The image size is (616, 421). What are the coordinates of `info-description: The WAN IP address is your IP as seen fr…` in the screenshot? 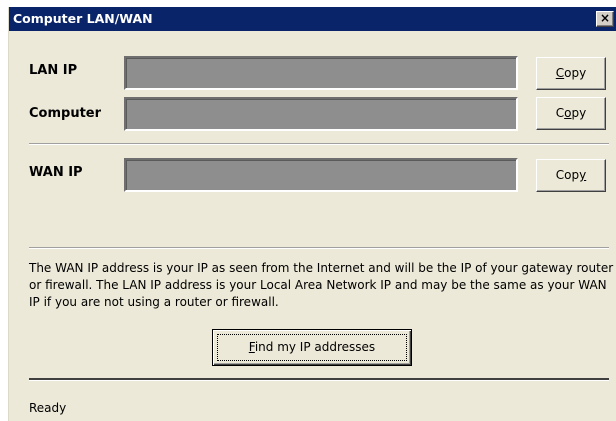 It's located at (321, 285).